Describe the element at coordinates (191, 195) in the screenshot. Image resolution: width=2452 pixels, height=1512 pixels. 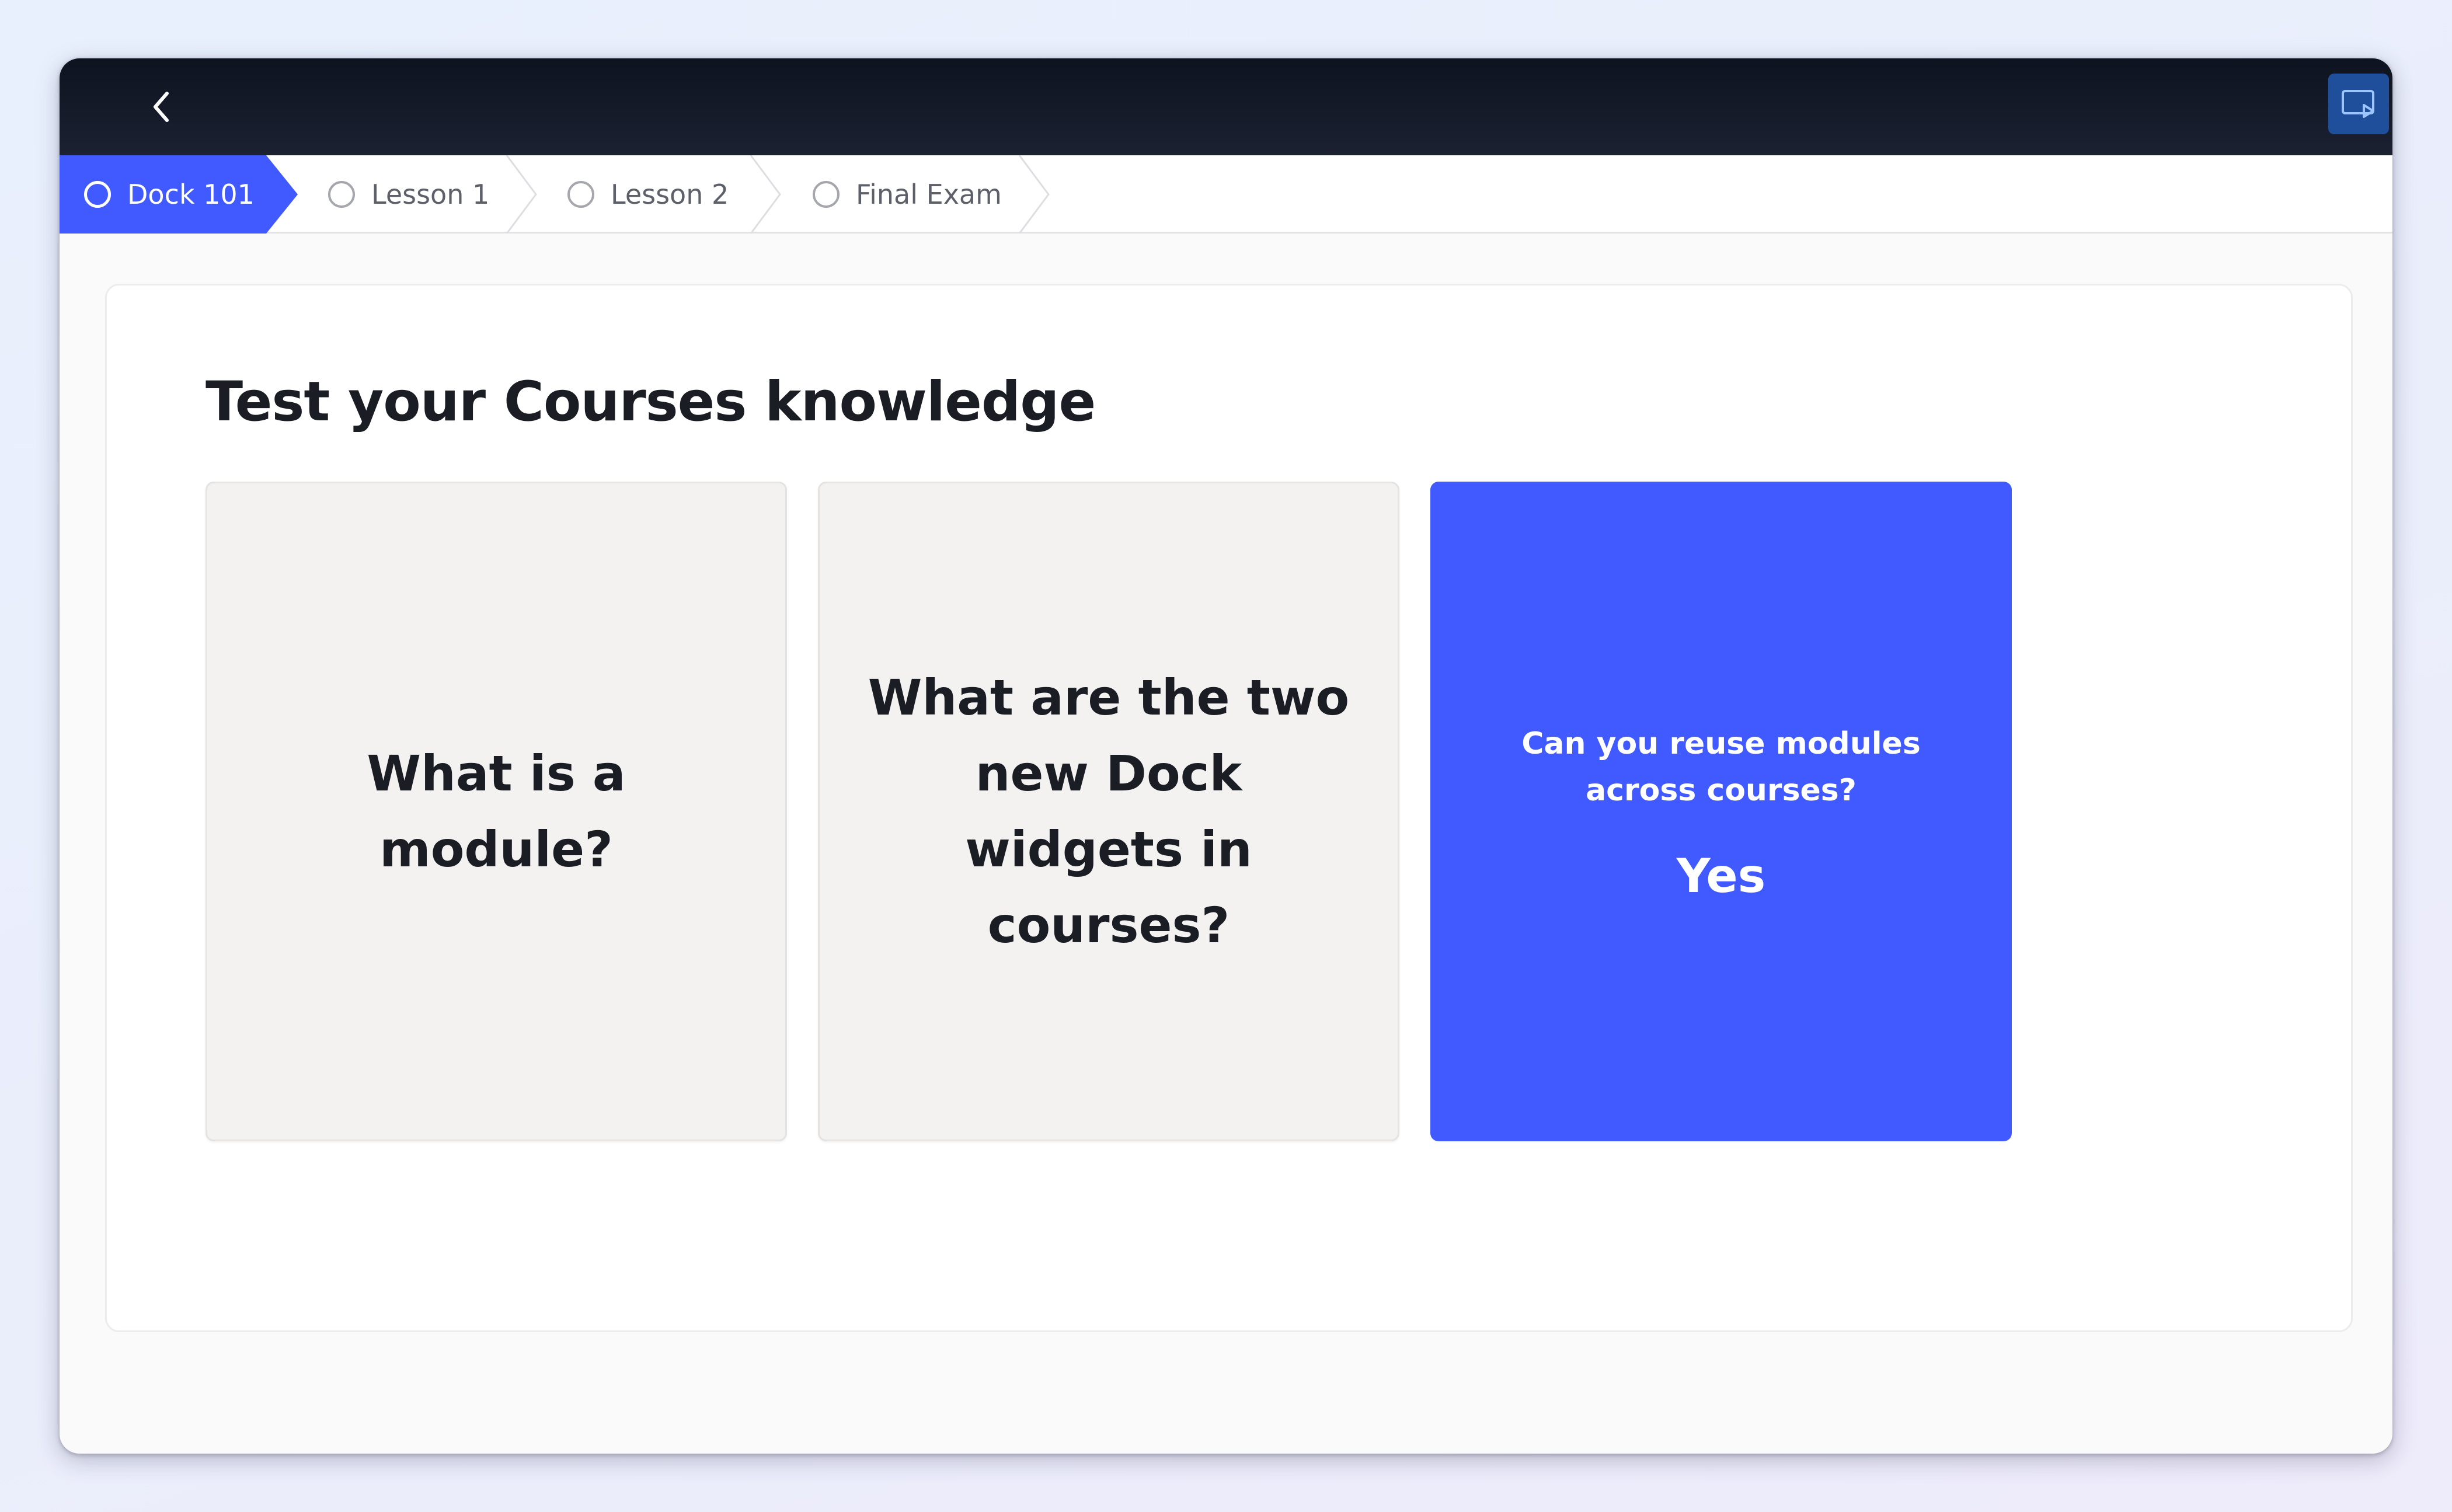
I see `step-label: Dock 101` at that location.